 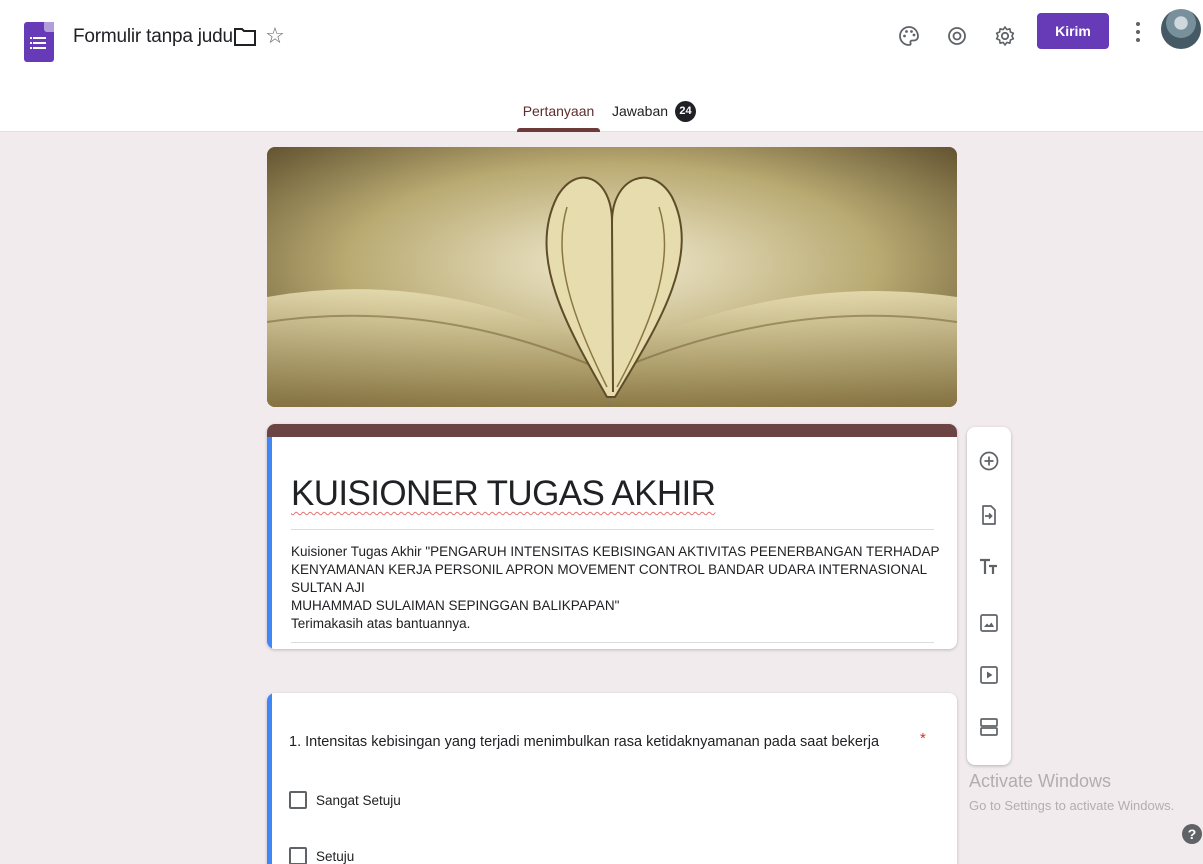 What do you see at coordinates (503, 494) in the screenshot?
I see `form-title: KUISIONER TUGAS AKHIR` at bounding box center [503, 494].